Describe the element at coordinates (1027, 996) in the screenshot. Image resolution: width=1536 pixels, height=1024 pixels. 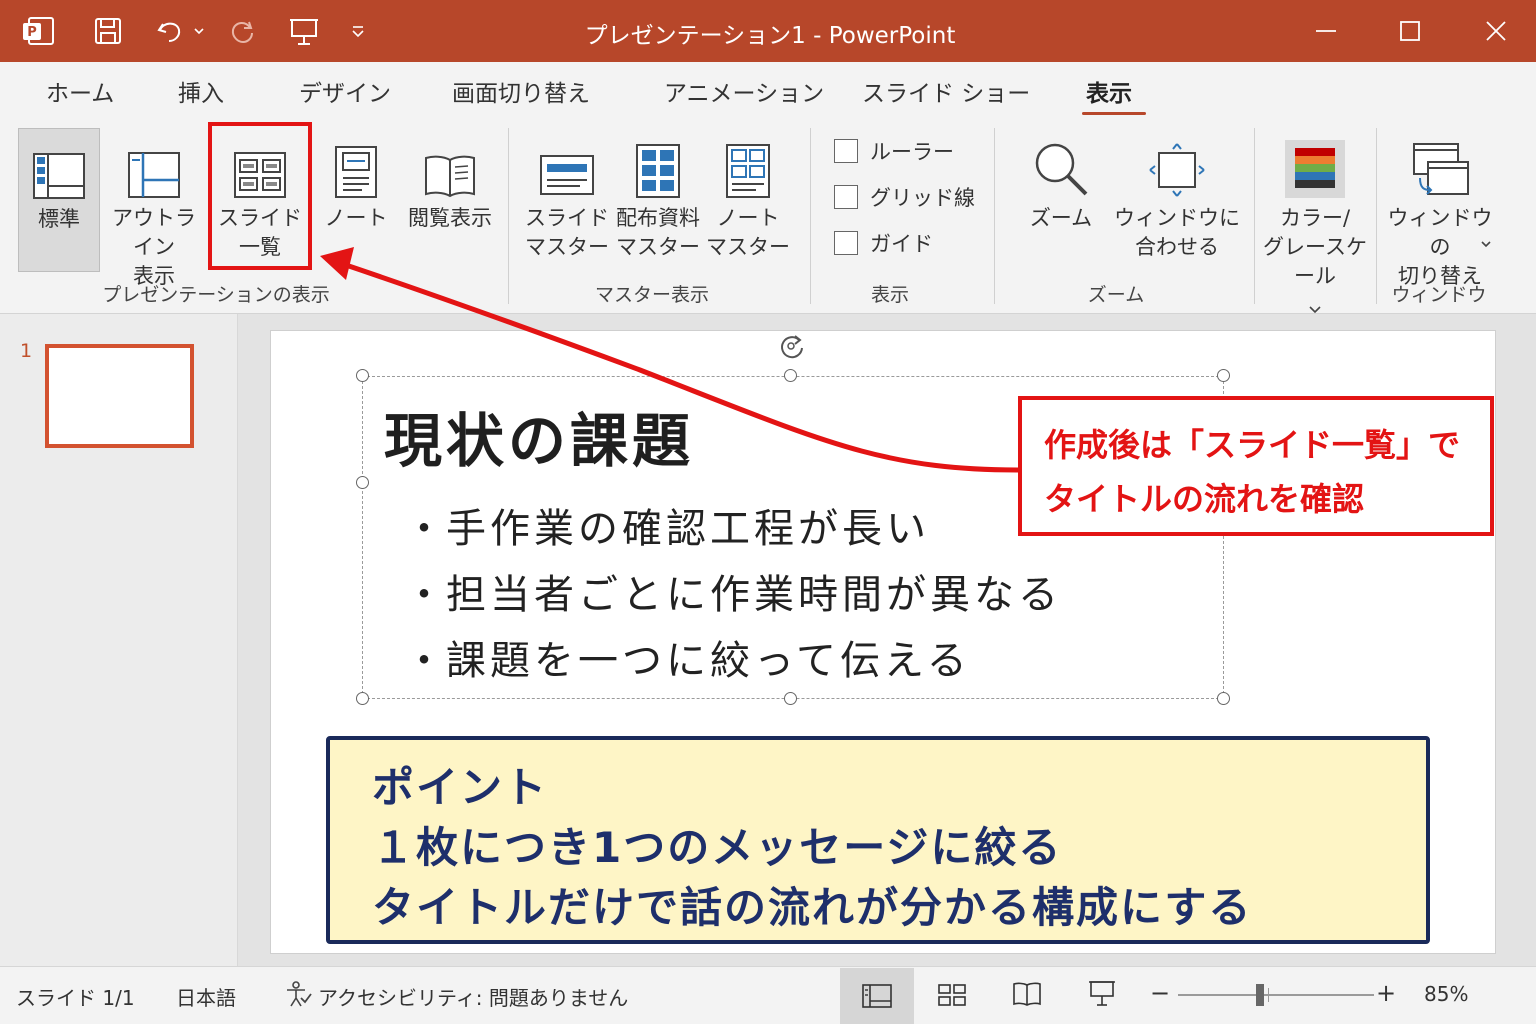
I see `reading-view-status-icon` at that location.